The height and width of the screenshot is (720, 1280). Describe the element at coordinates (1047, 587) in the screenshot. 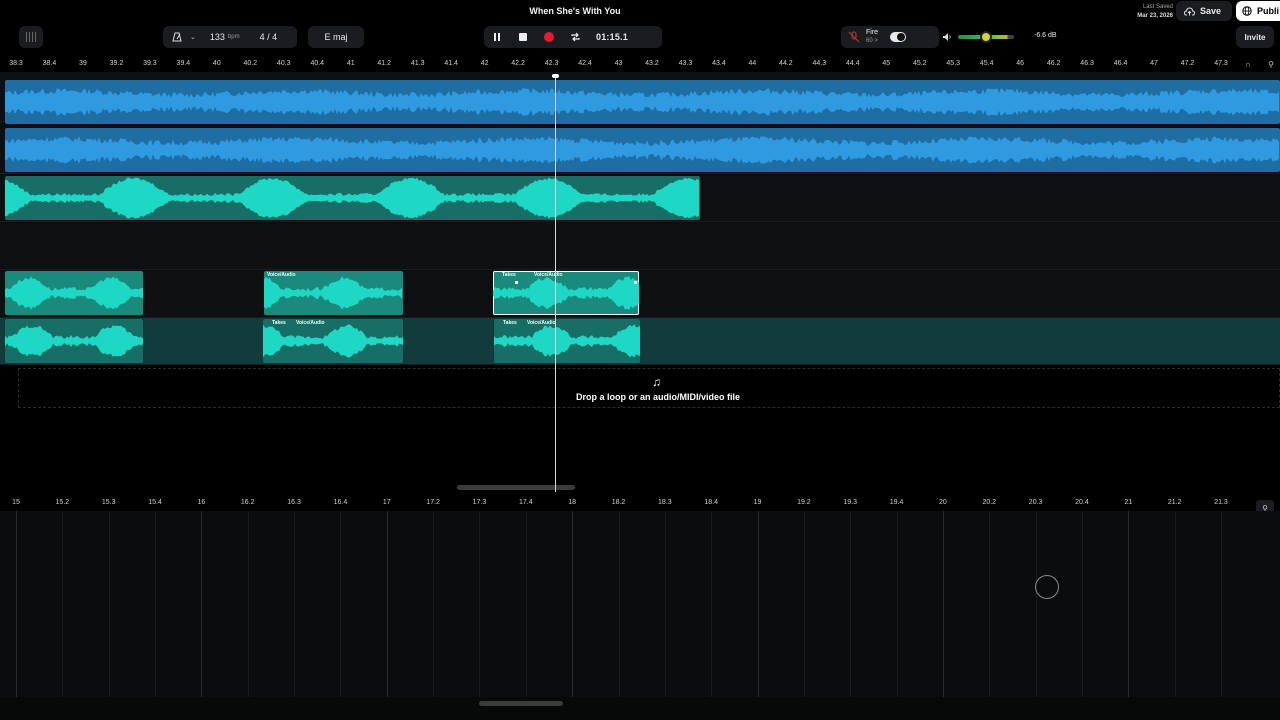

I see `loading-spinner-icon` at that location.